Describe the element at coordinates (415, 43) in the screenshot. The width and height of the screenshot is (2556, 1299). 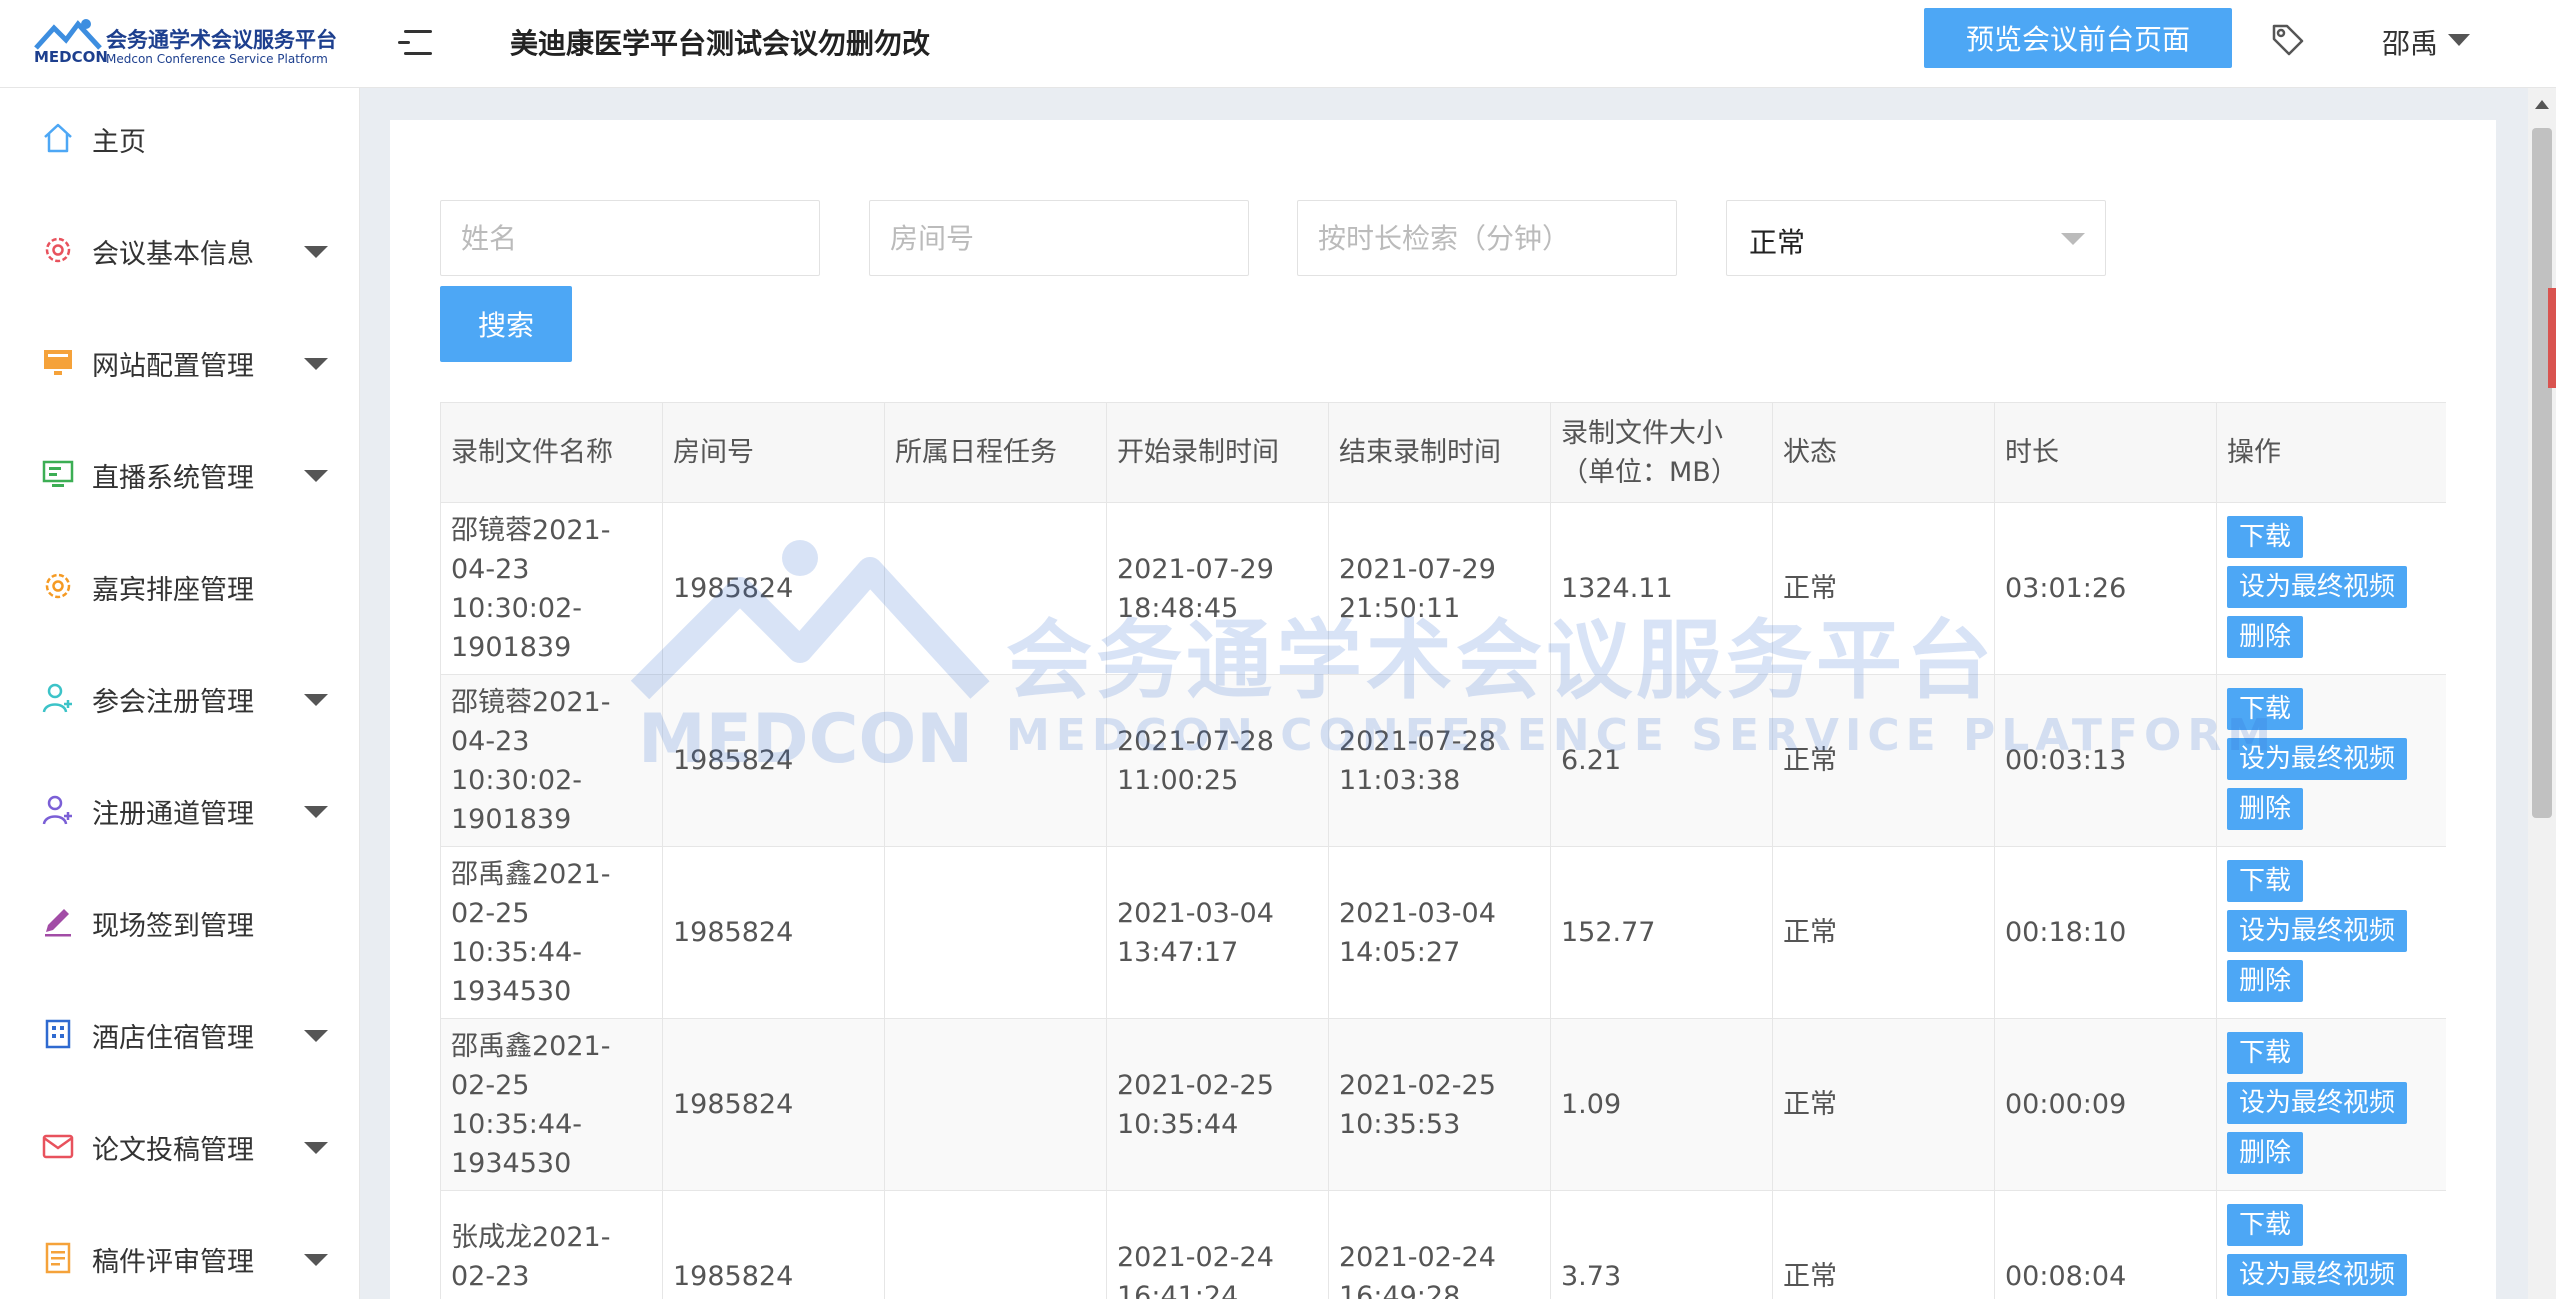
I see `menu-toggle-icon` at that location.